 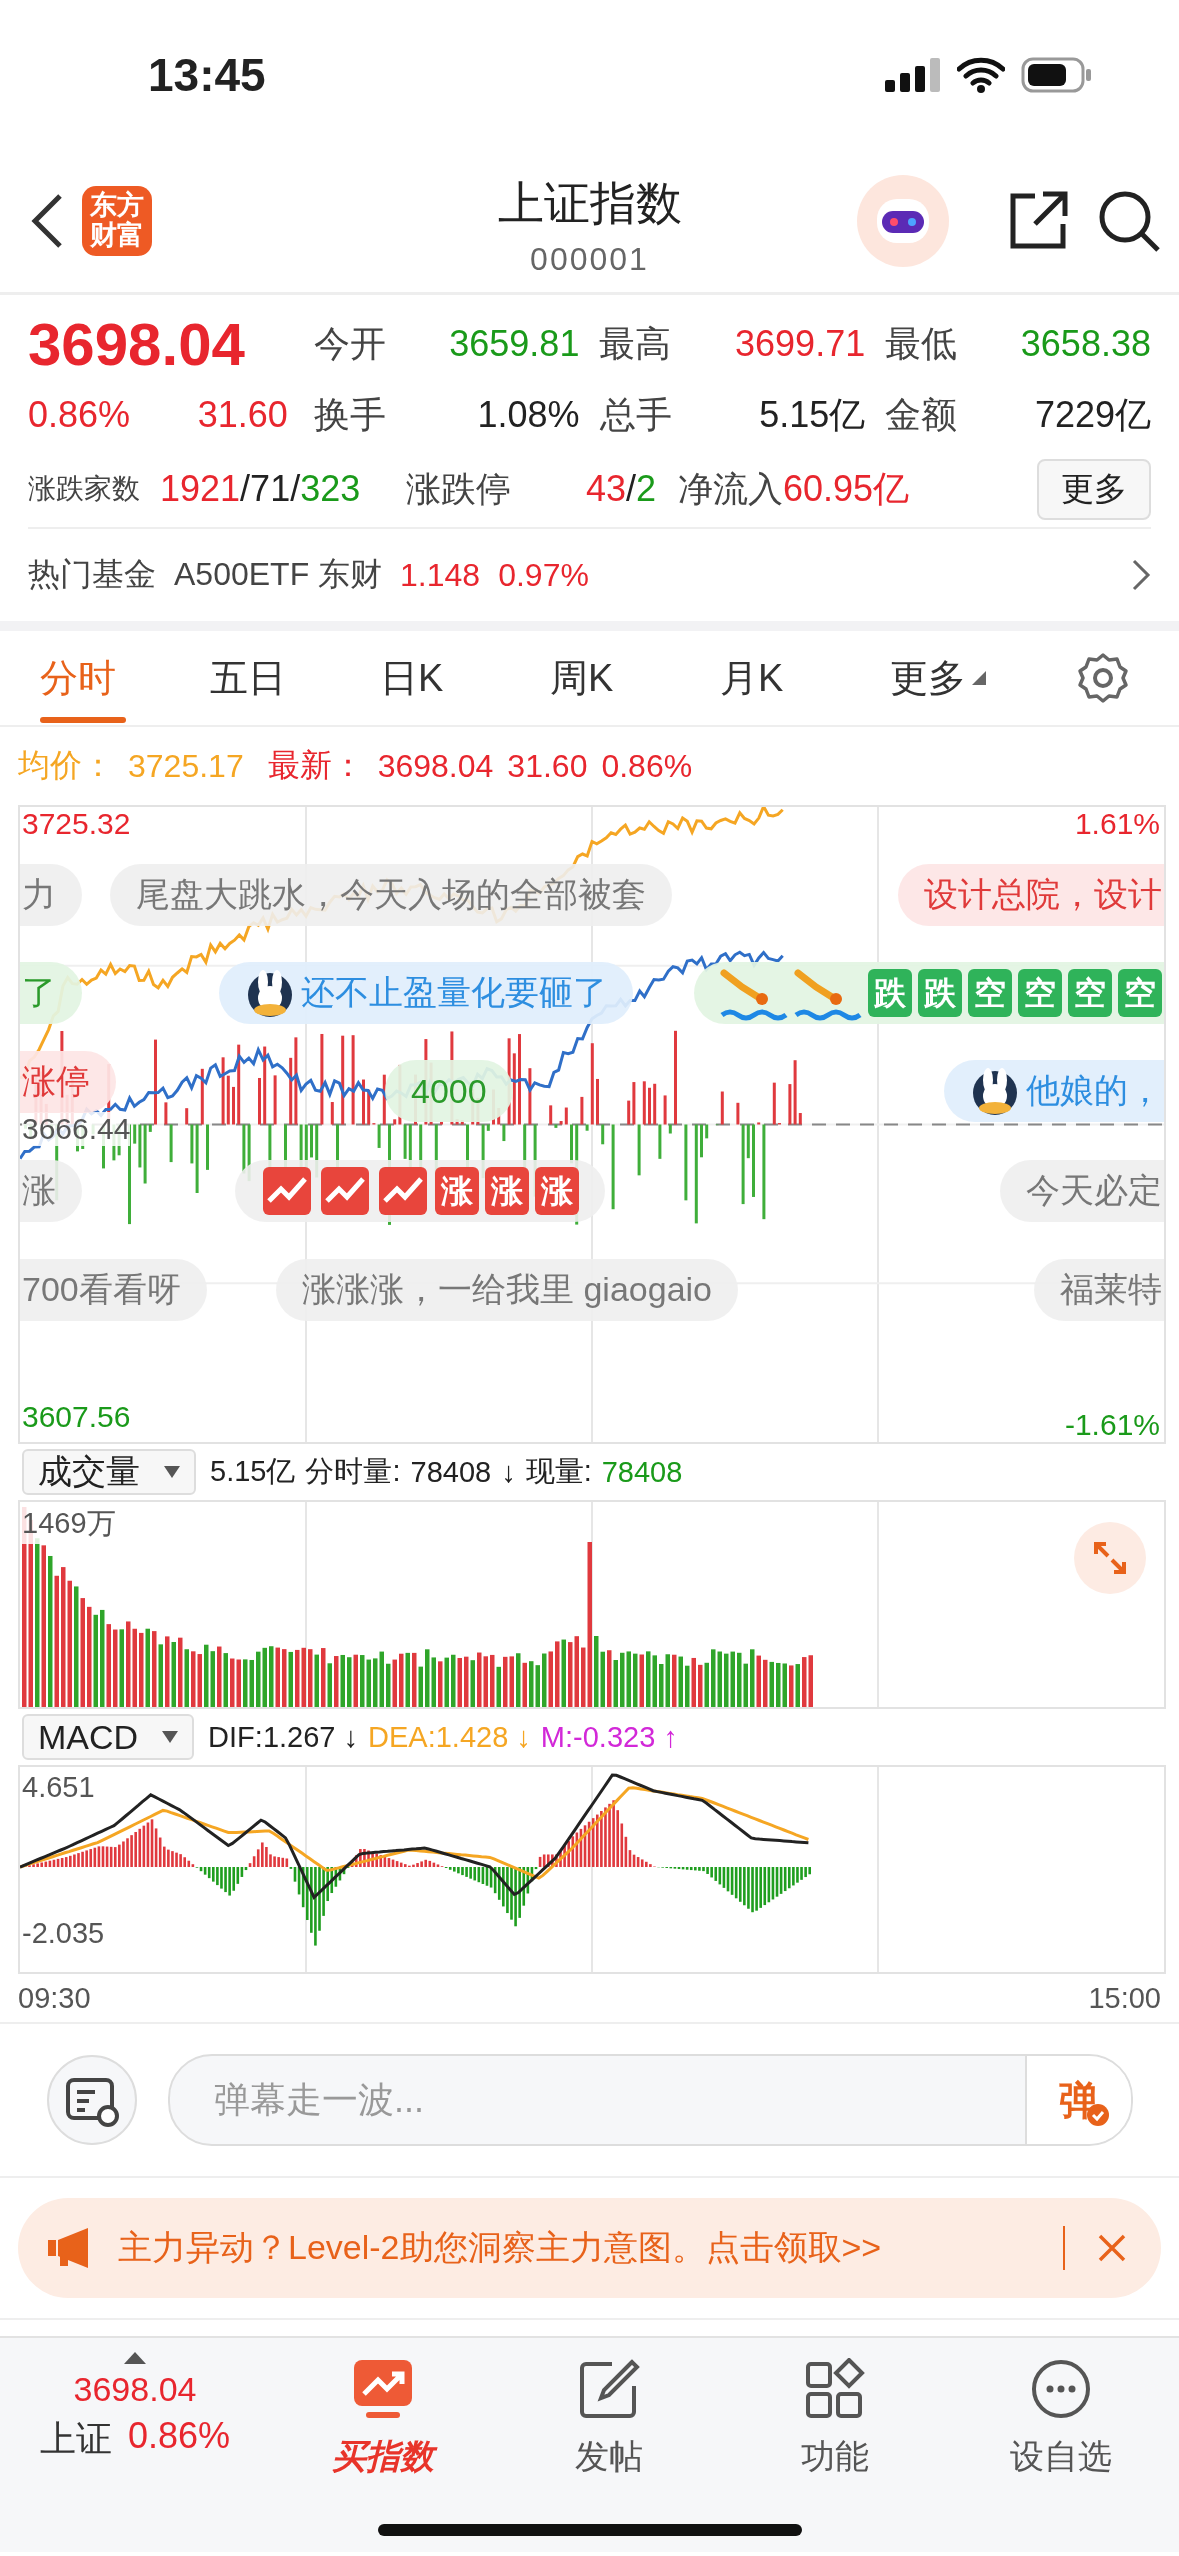 I want to click on more-icon, so click(x=1061, y=2389).